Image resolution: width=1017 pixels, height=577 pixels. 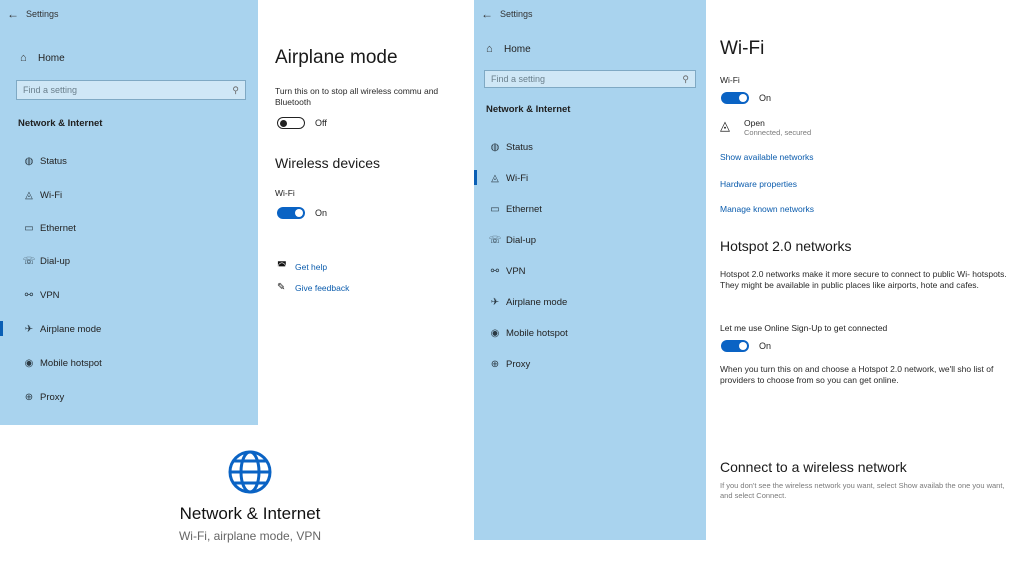 I want to click on sidebar-item-label: VPN, so click(x=516, y=271).